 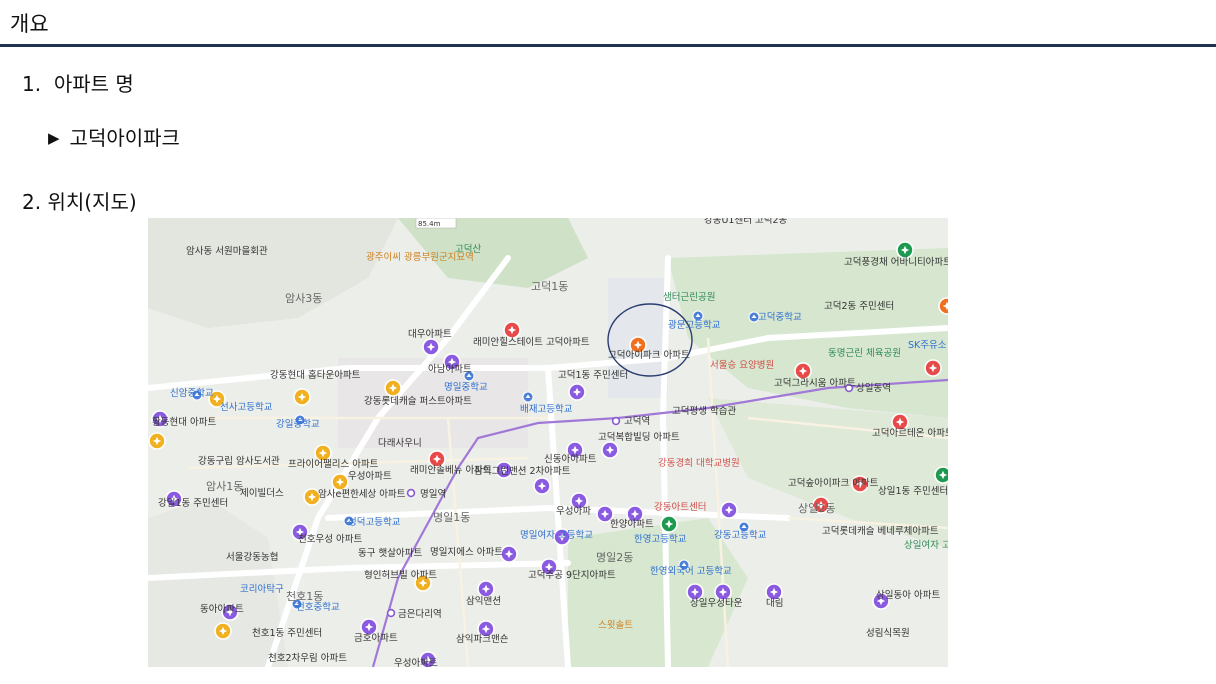 I want to click on map-label: 황동현대 아파트, so click(x=184, y=422).